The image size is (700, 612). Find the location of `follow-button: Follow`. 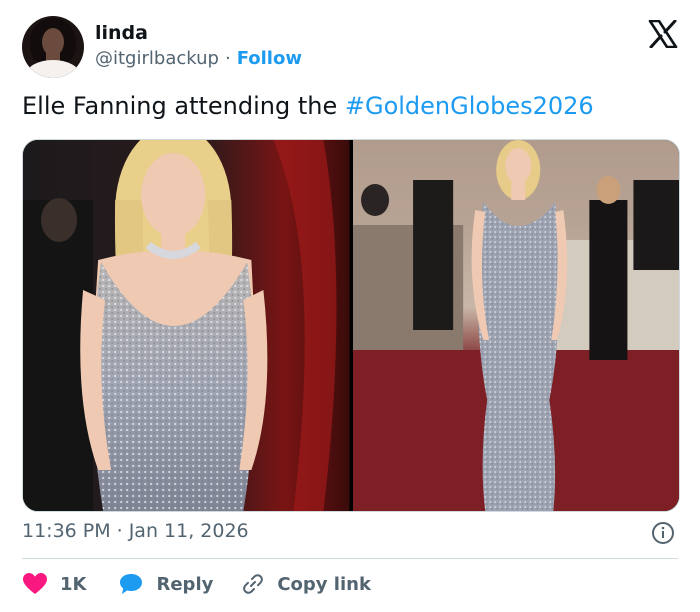

follow-button: Follow is located at coordinates (269, 58).